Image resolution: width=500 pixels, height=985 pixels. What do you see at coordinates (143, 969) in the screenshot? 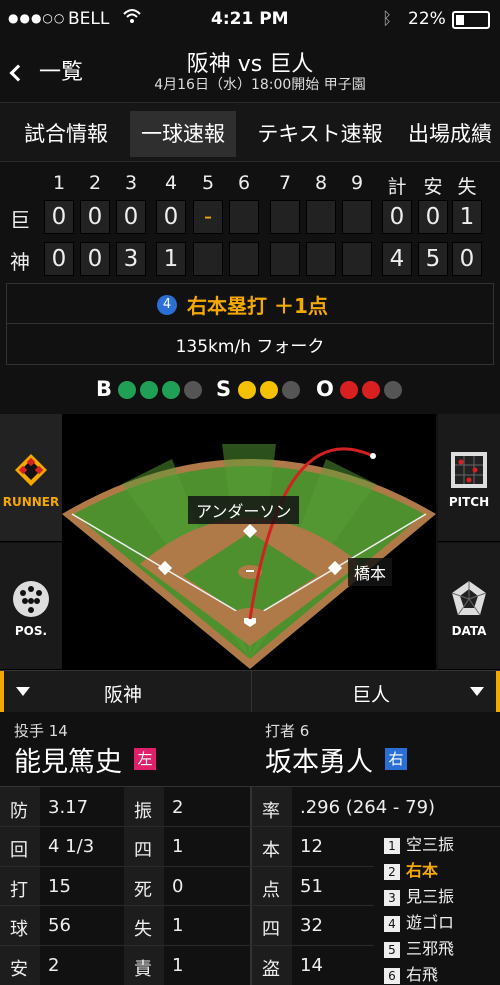
I see `pitcher-stat-label: 責` at bounding box center [143, 969].